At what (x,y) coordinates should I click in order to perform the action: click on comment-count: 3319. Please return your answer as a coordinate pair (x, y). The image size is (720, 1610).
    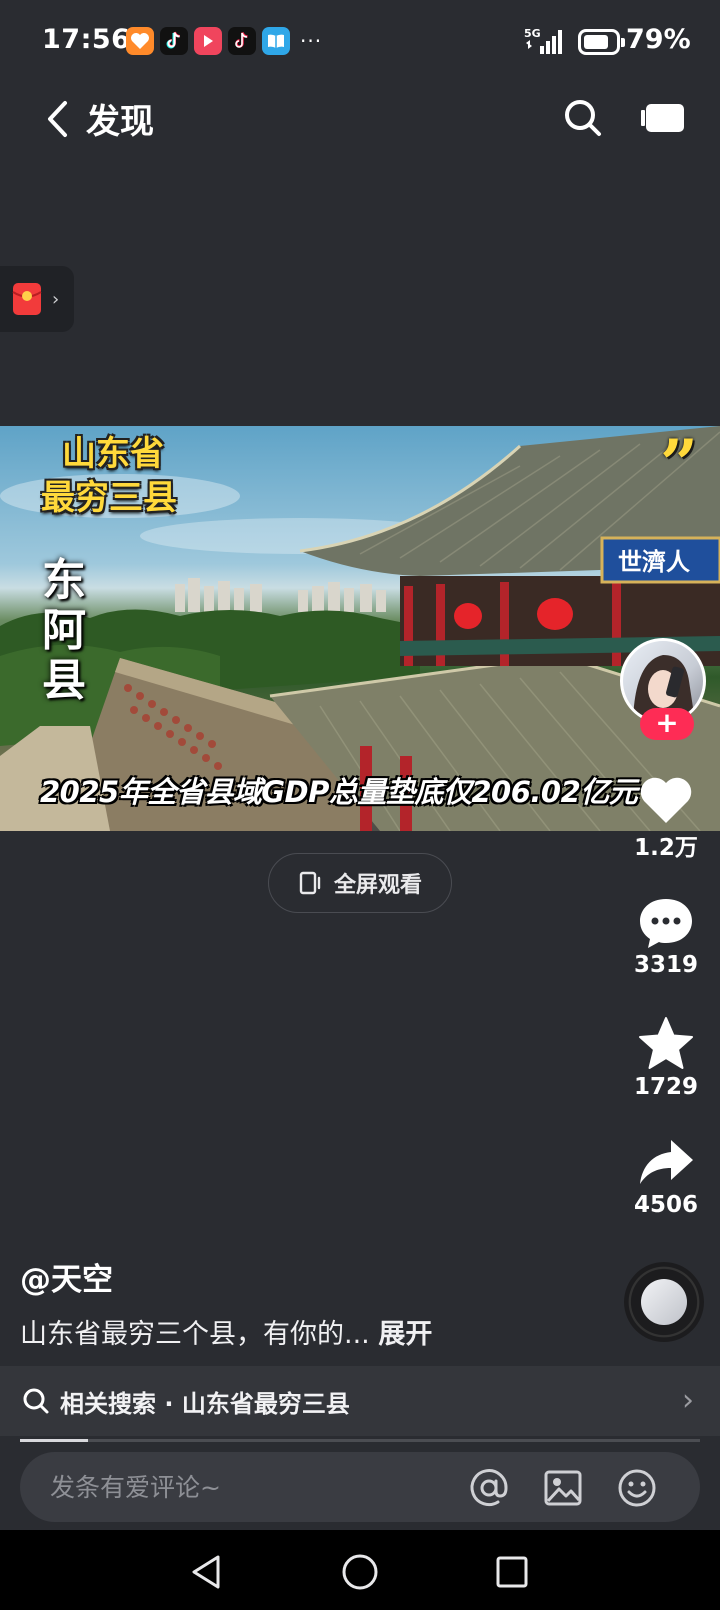
    Looking at the image, I should click on (665, 965).